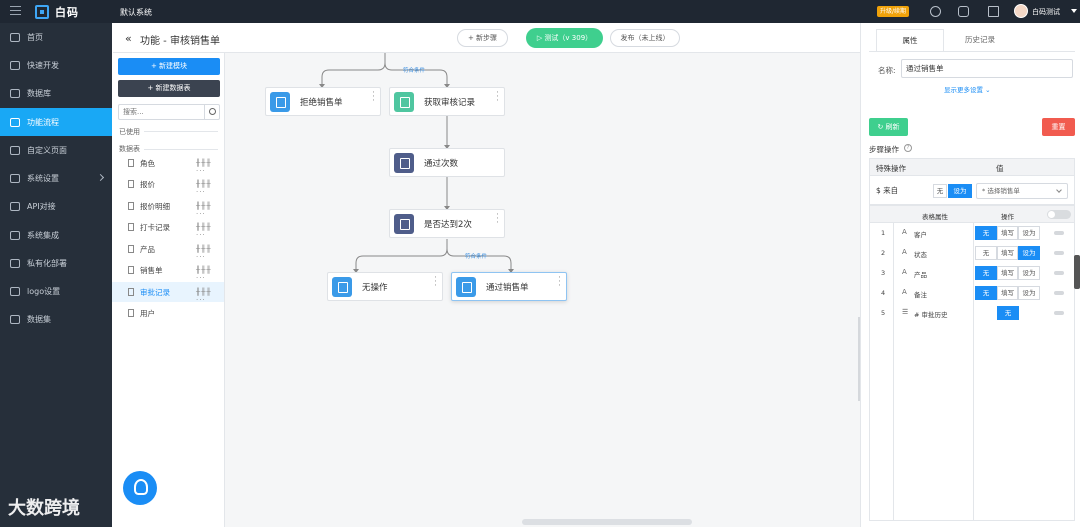 The height and width of the screenshot is (527, 1080). Describe the element at coordinates (1022, 191) in the screenshot. I see `sales-order-select: * 选择销售单` at that location.